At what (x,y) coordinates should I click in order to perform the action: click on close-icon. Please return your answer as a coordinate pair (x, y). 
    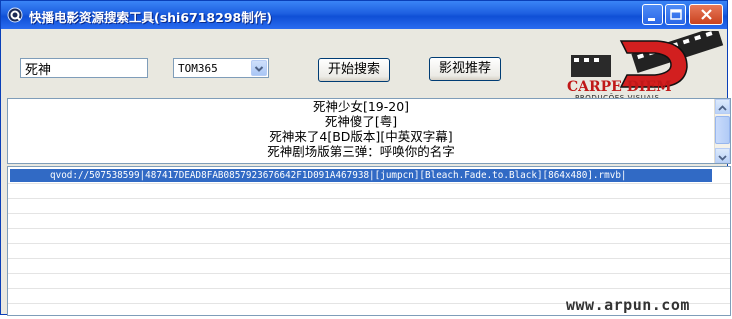
    Looking at the image, I should click on (706, 14).